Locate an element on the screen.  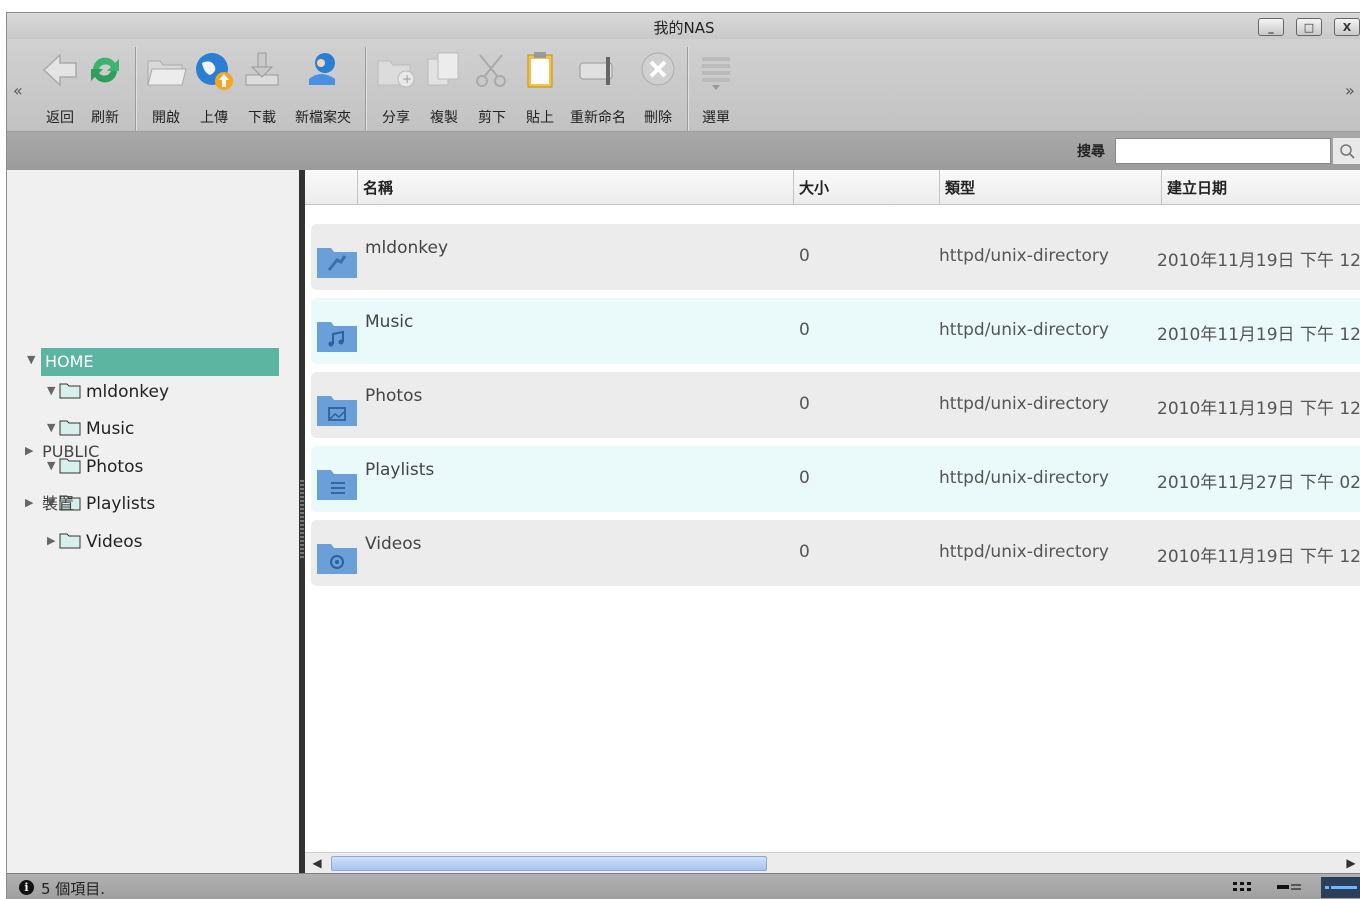
upload-button: 上傳 is located at coordinates (214, 86).